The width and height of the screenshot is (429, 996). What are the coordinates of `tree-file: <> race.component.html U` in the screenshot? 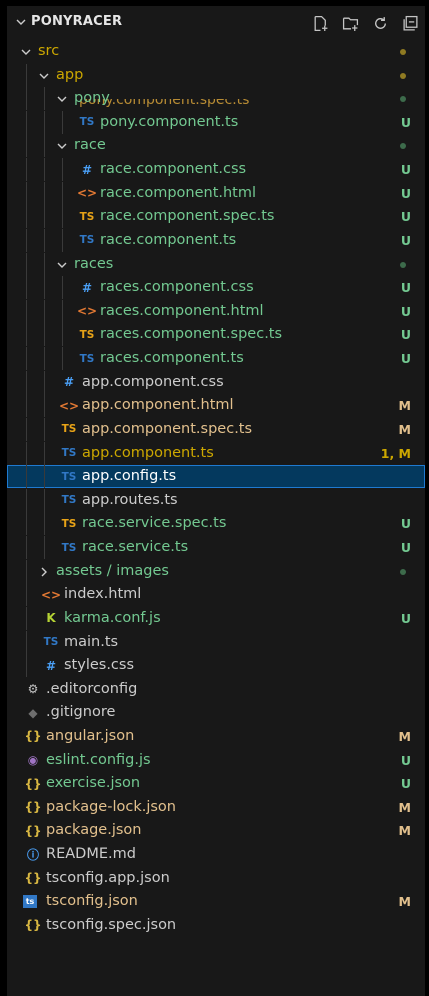 It's located at (216, 193).